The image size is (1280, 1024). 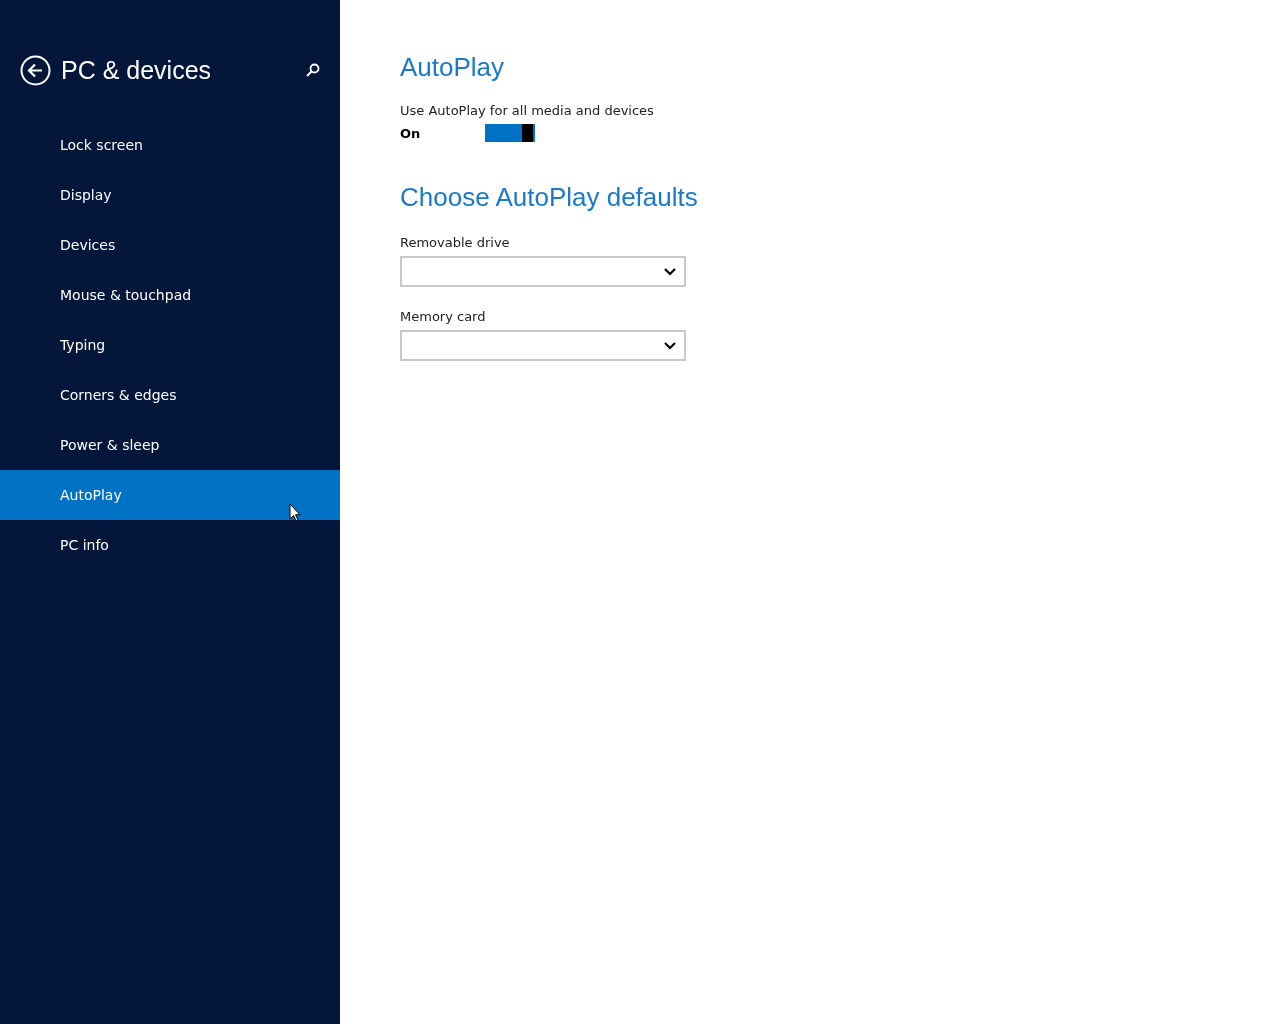 I want to click on search-icon, so click(x=313, y=70).